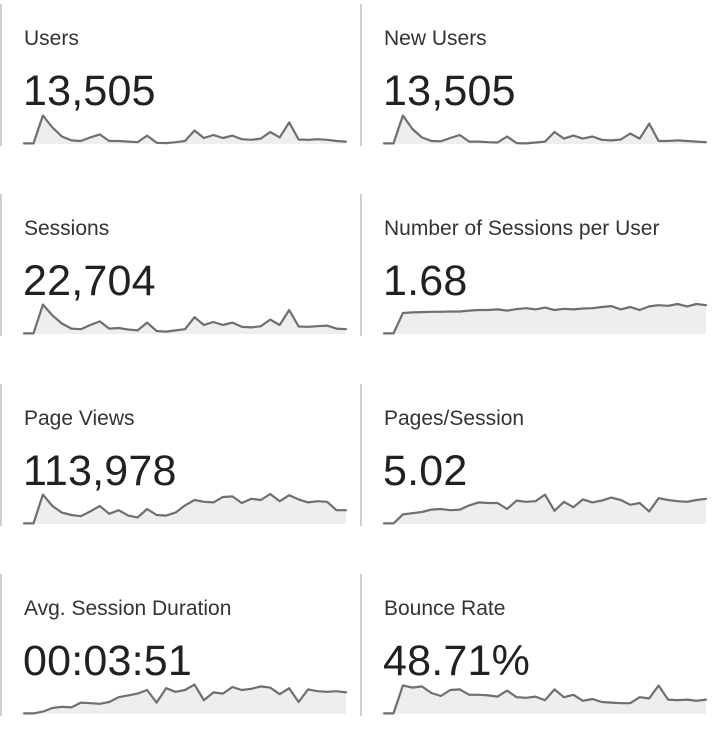 The image size is (720, 756). Describe the element at coordinates (454, 418) in the screenshot. I see `metric-label: Pages/Session` at that location.